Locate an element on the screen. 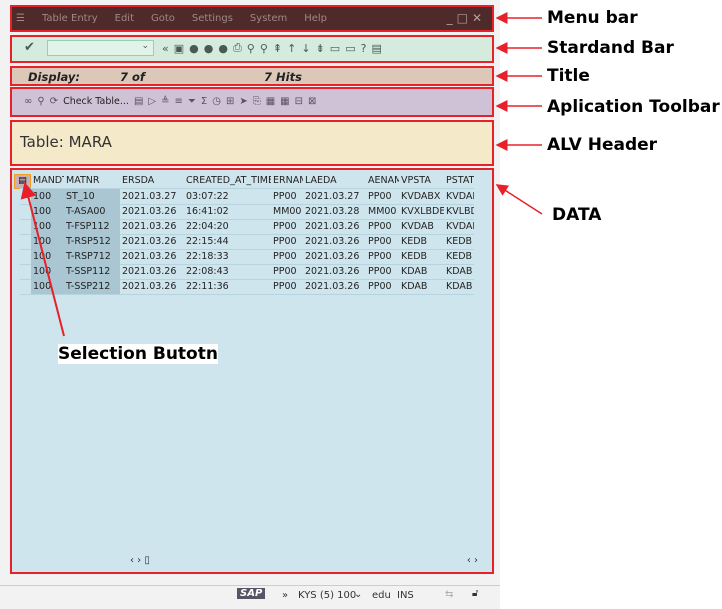  label-selection-button: Selection Butotn is located at coordinates (138, 354).